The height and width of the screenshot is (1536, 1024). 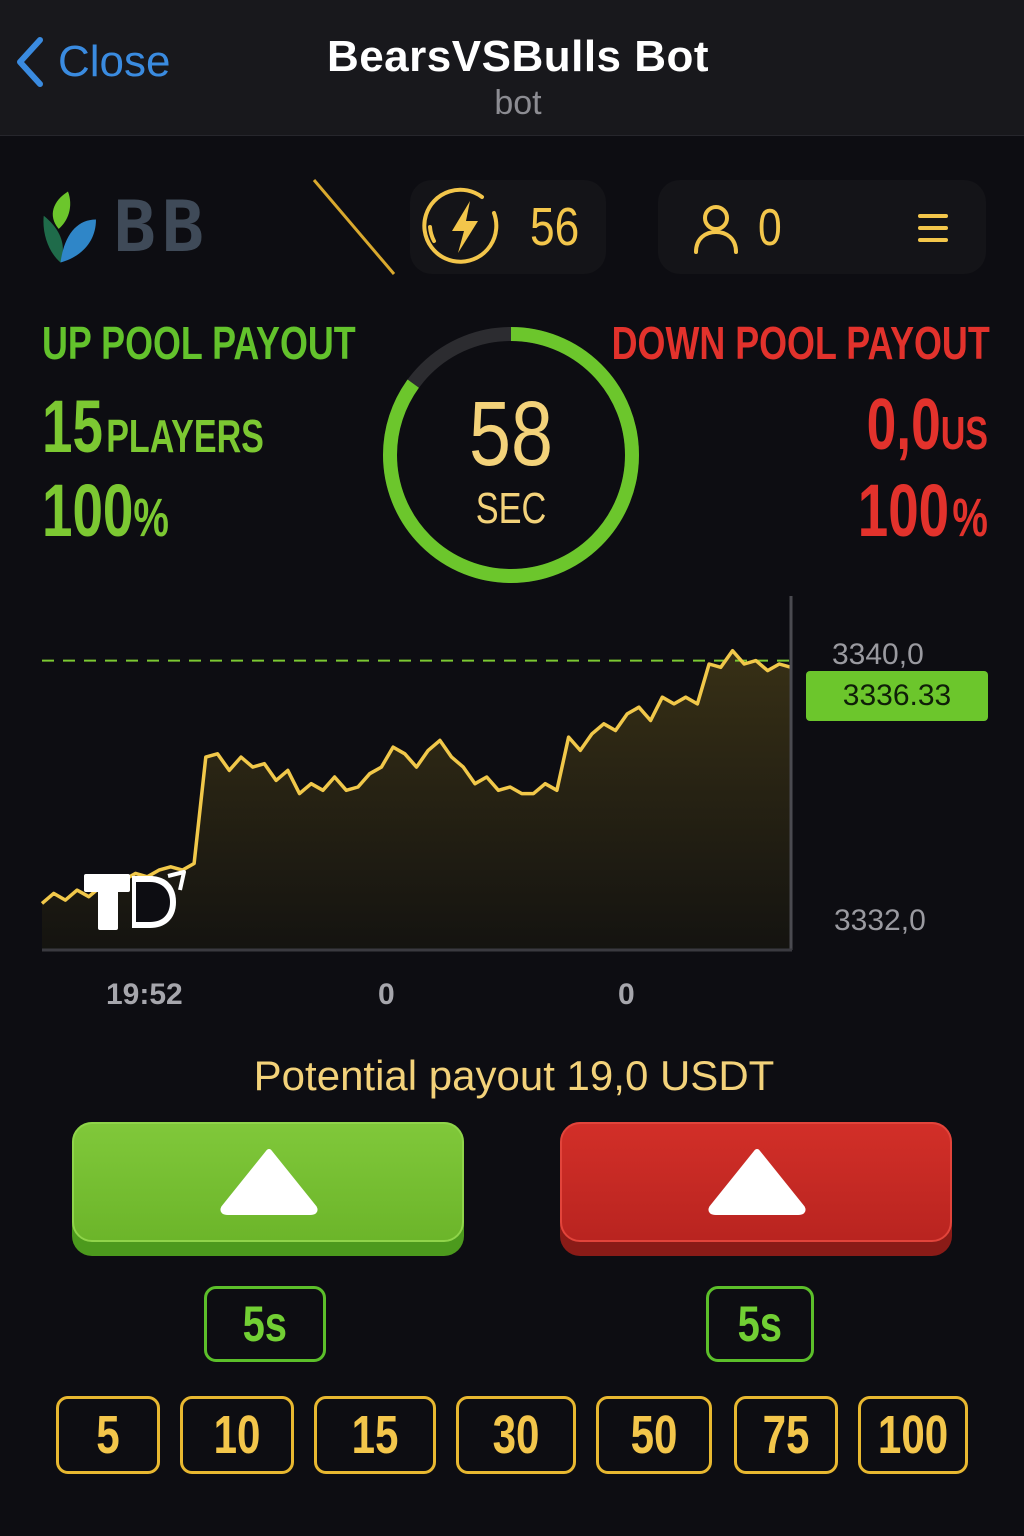 I want to click on countdown-timer: 58 SEC, so click(x=511, y=455).